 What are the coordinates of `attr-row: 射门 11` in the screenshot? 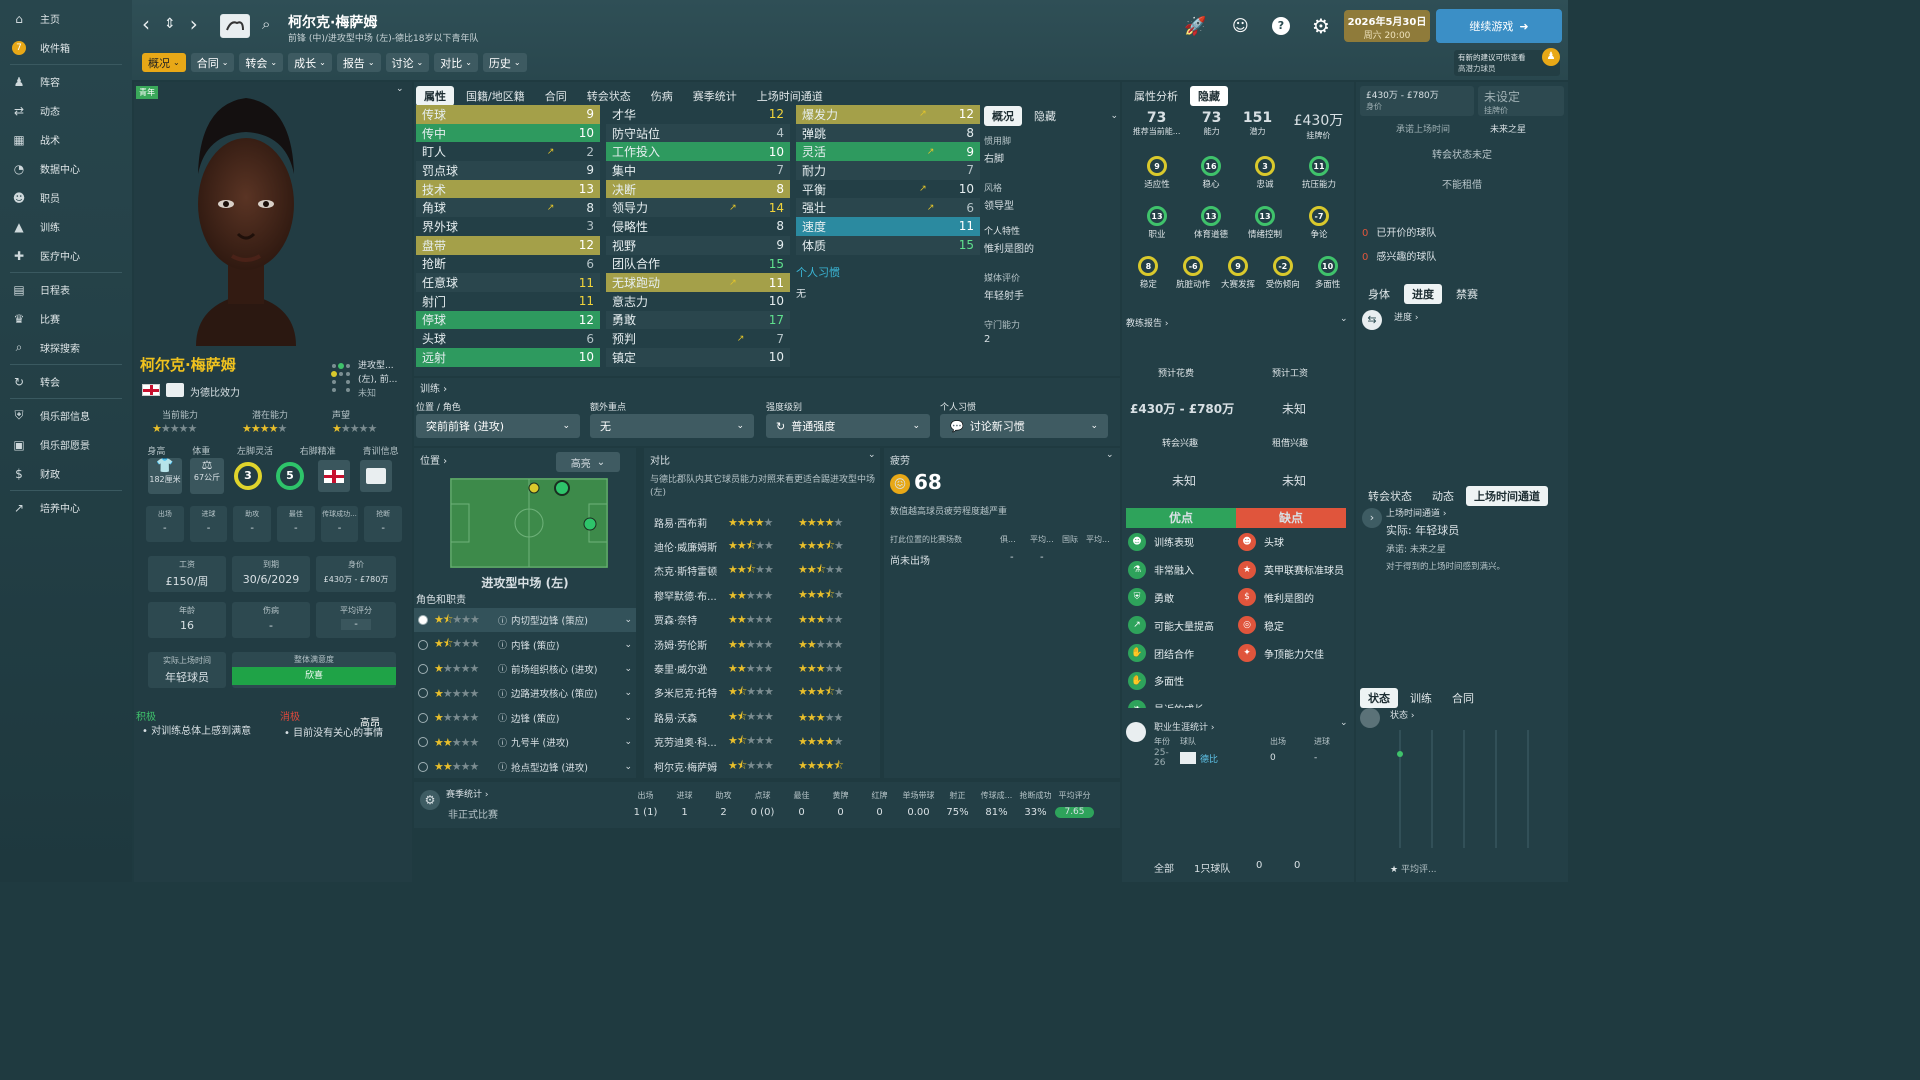 It's located at (508, 301).